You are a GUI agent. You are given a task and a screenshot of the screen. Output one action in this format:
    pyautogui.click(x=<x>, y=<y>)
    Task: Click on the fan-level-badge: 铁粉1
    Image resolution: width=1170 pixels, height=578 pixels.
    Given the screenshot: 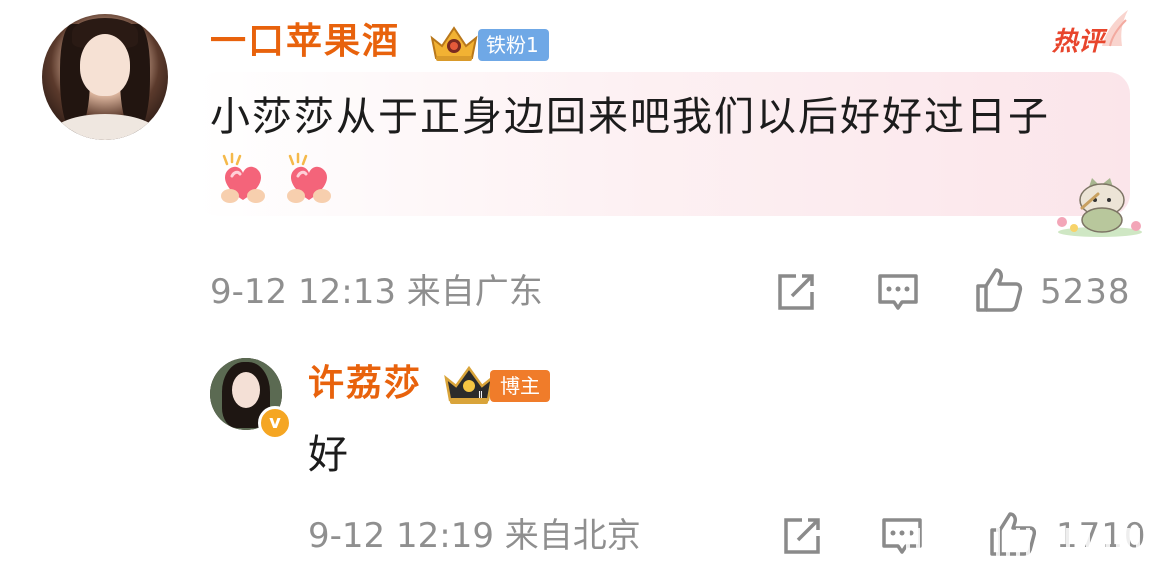 What is the action you would take?
    pyautogui.click(x=513, y=45)
    